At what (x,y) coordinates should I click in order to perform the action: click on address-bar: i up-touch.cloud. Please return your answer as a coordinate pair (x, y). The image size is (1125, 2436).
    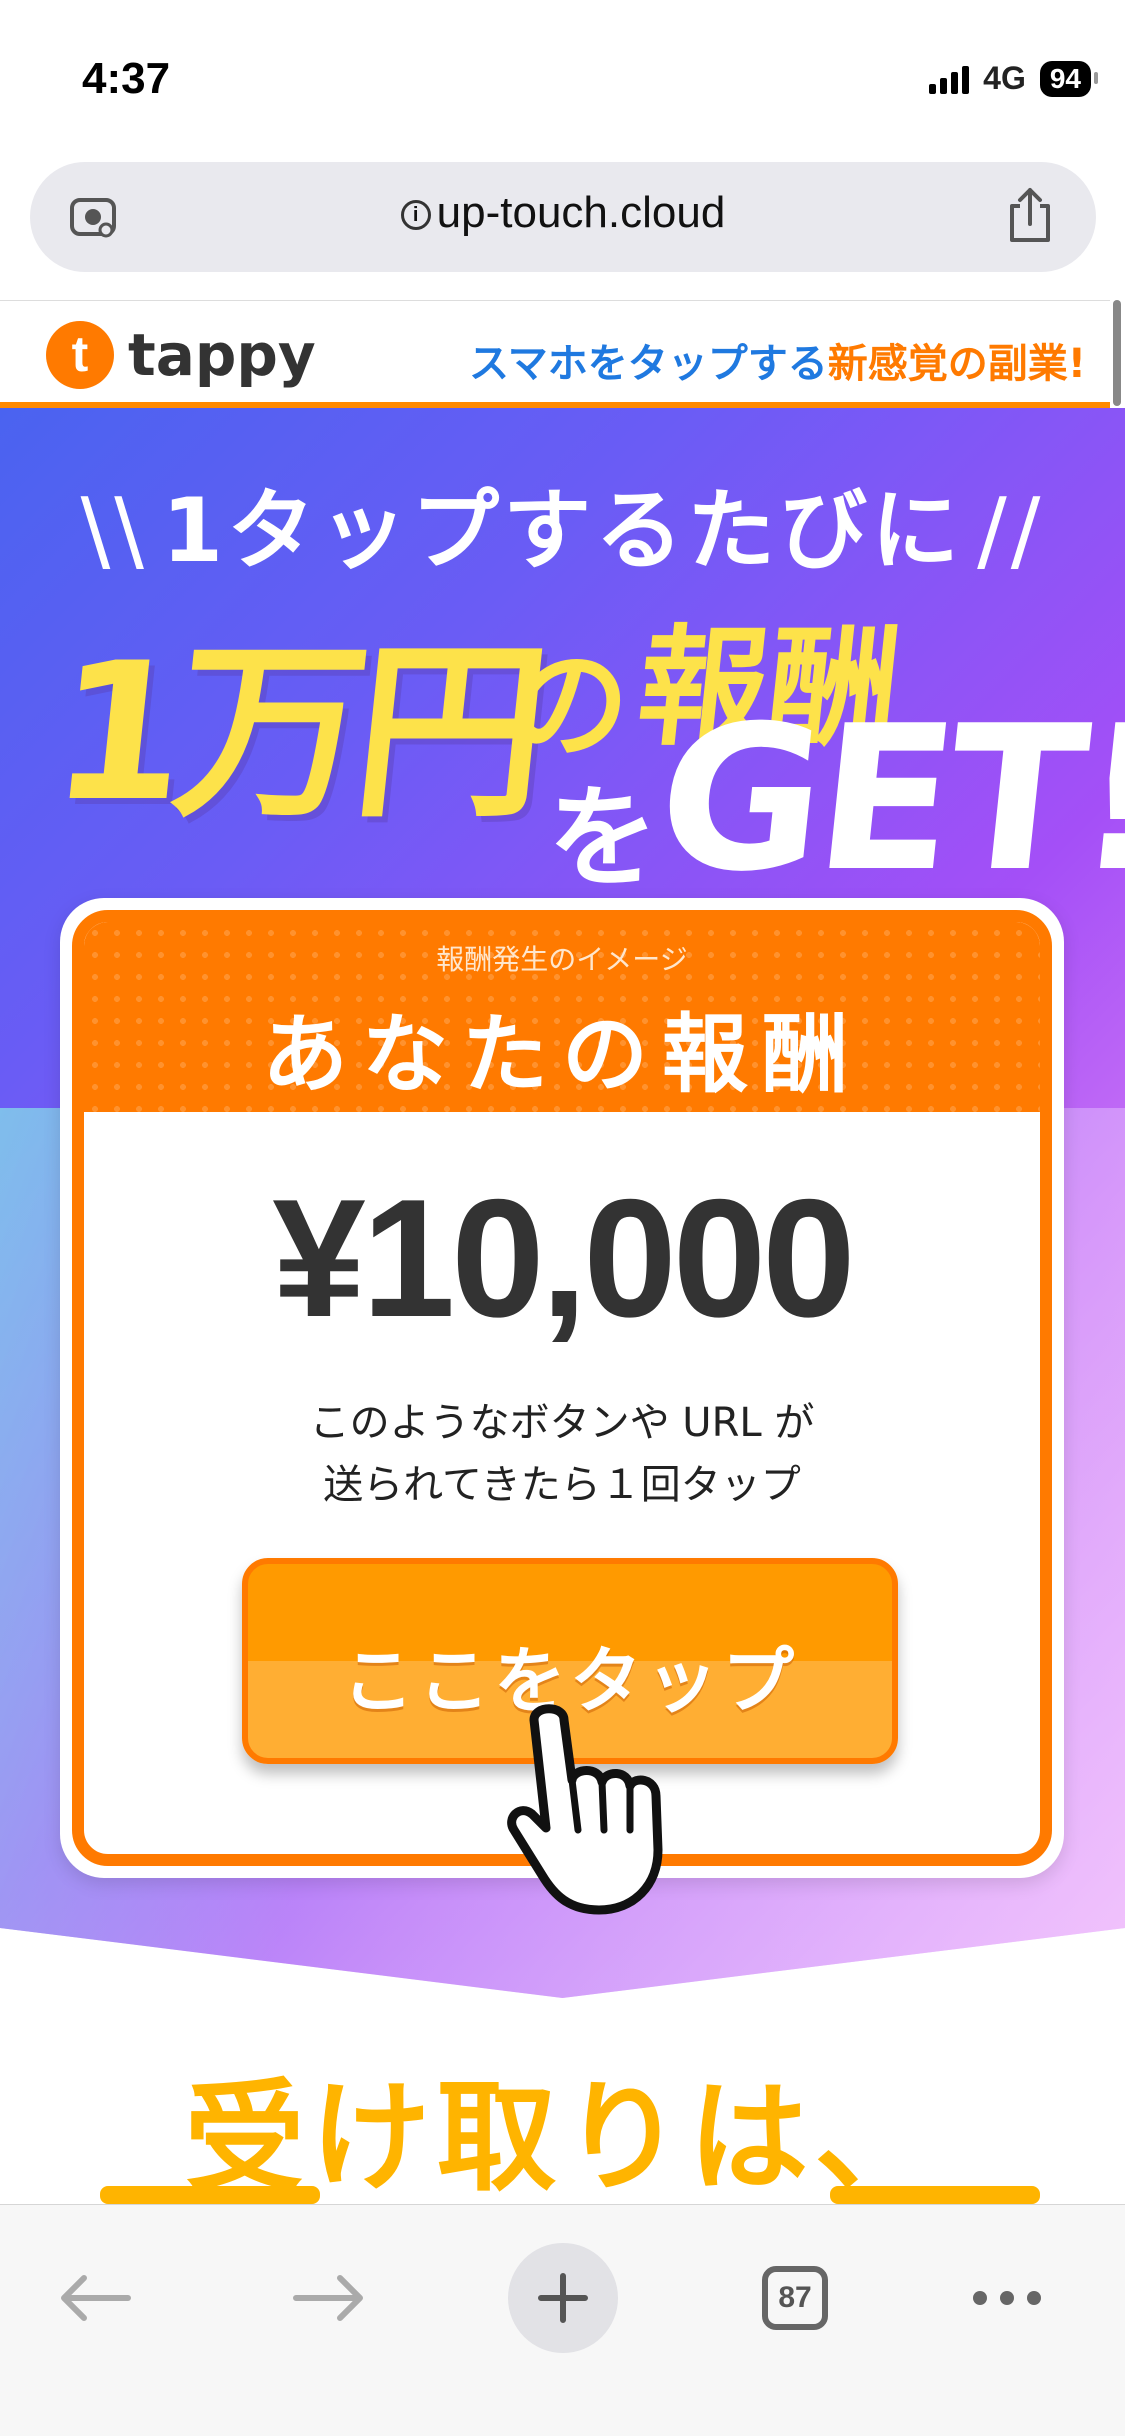
    Looking at the image, I should click on (563, 217).